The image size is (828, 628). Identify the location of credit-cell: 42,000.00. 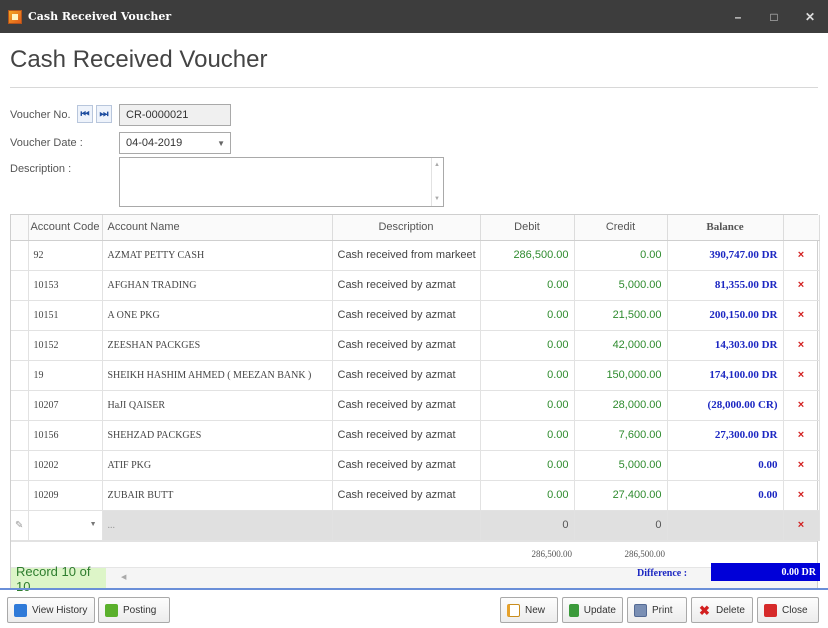
(621, 345).